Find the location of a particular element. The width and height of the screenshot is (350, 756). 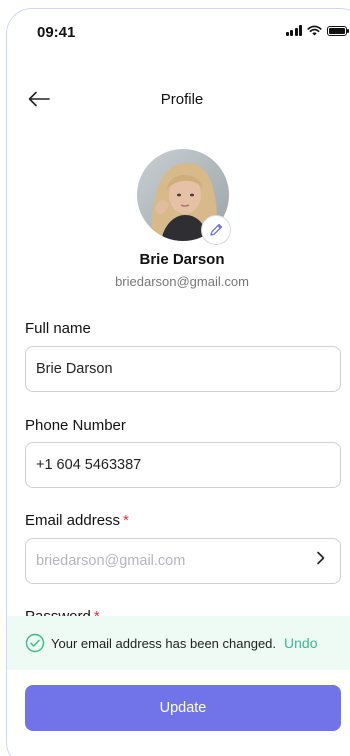

avatar-container is located at coordinates (184, 197).